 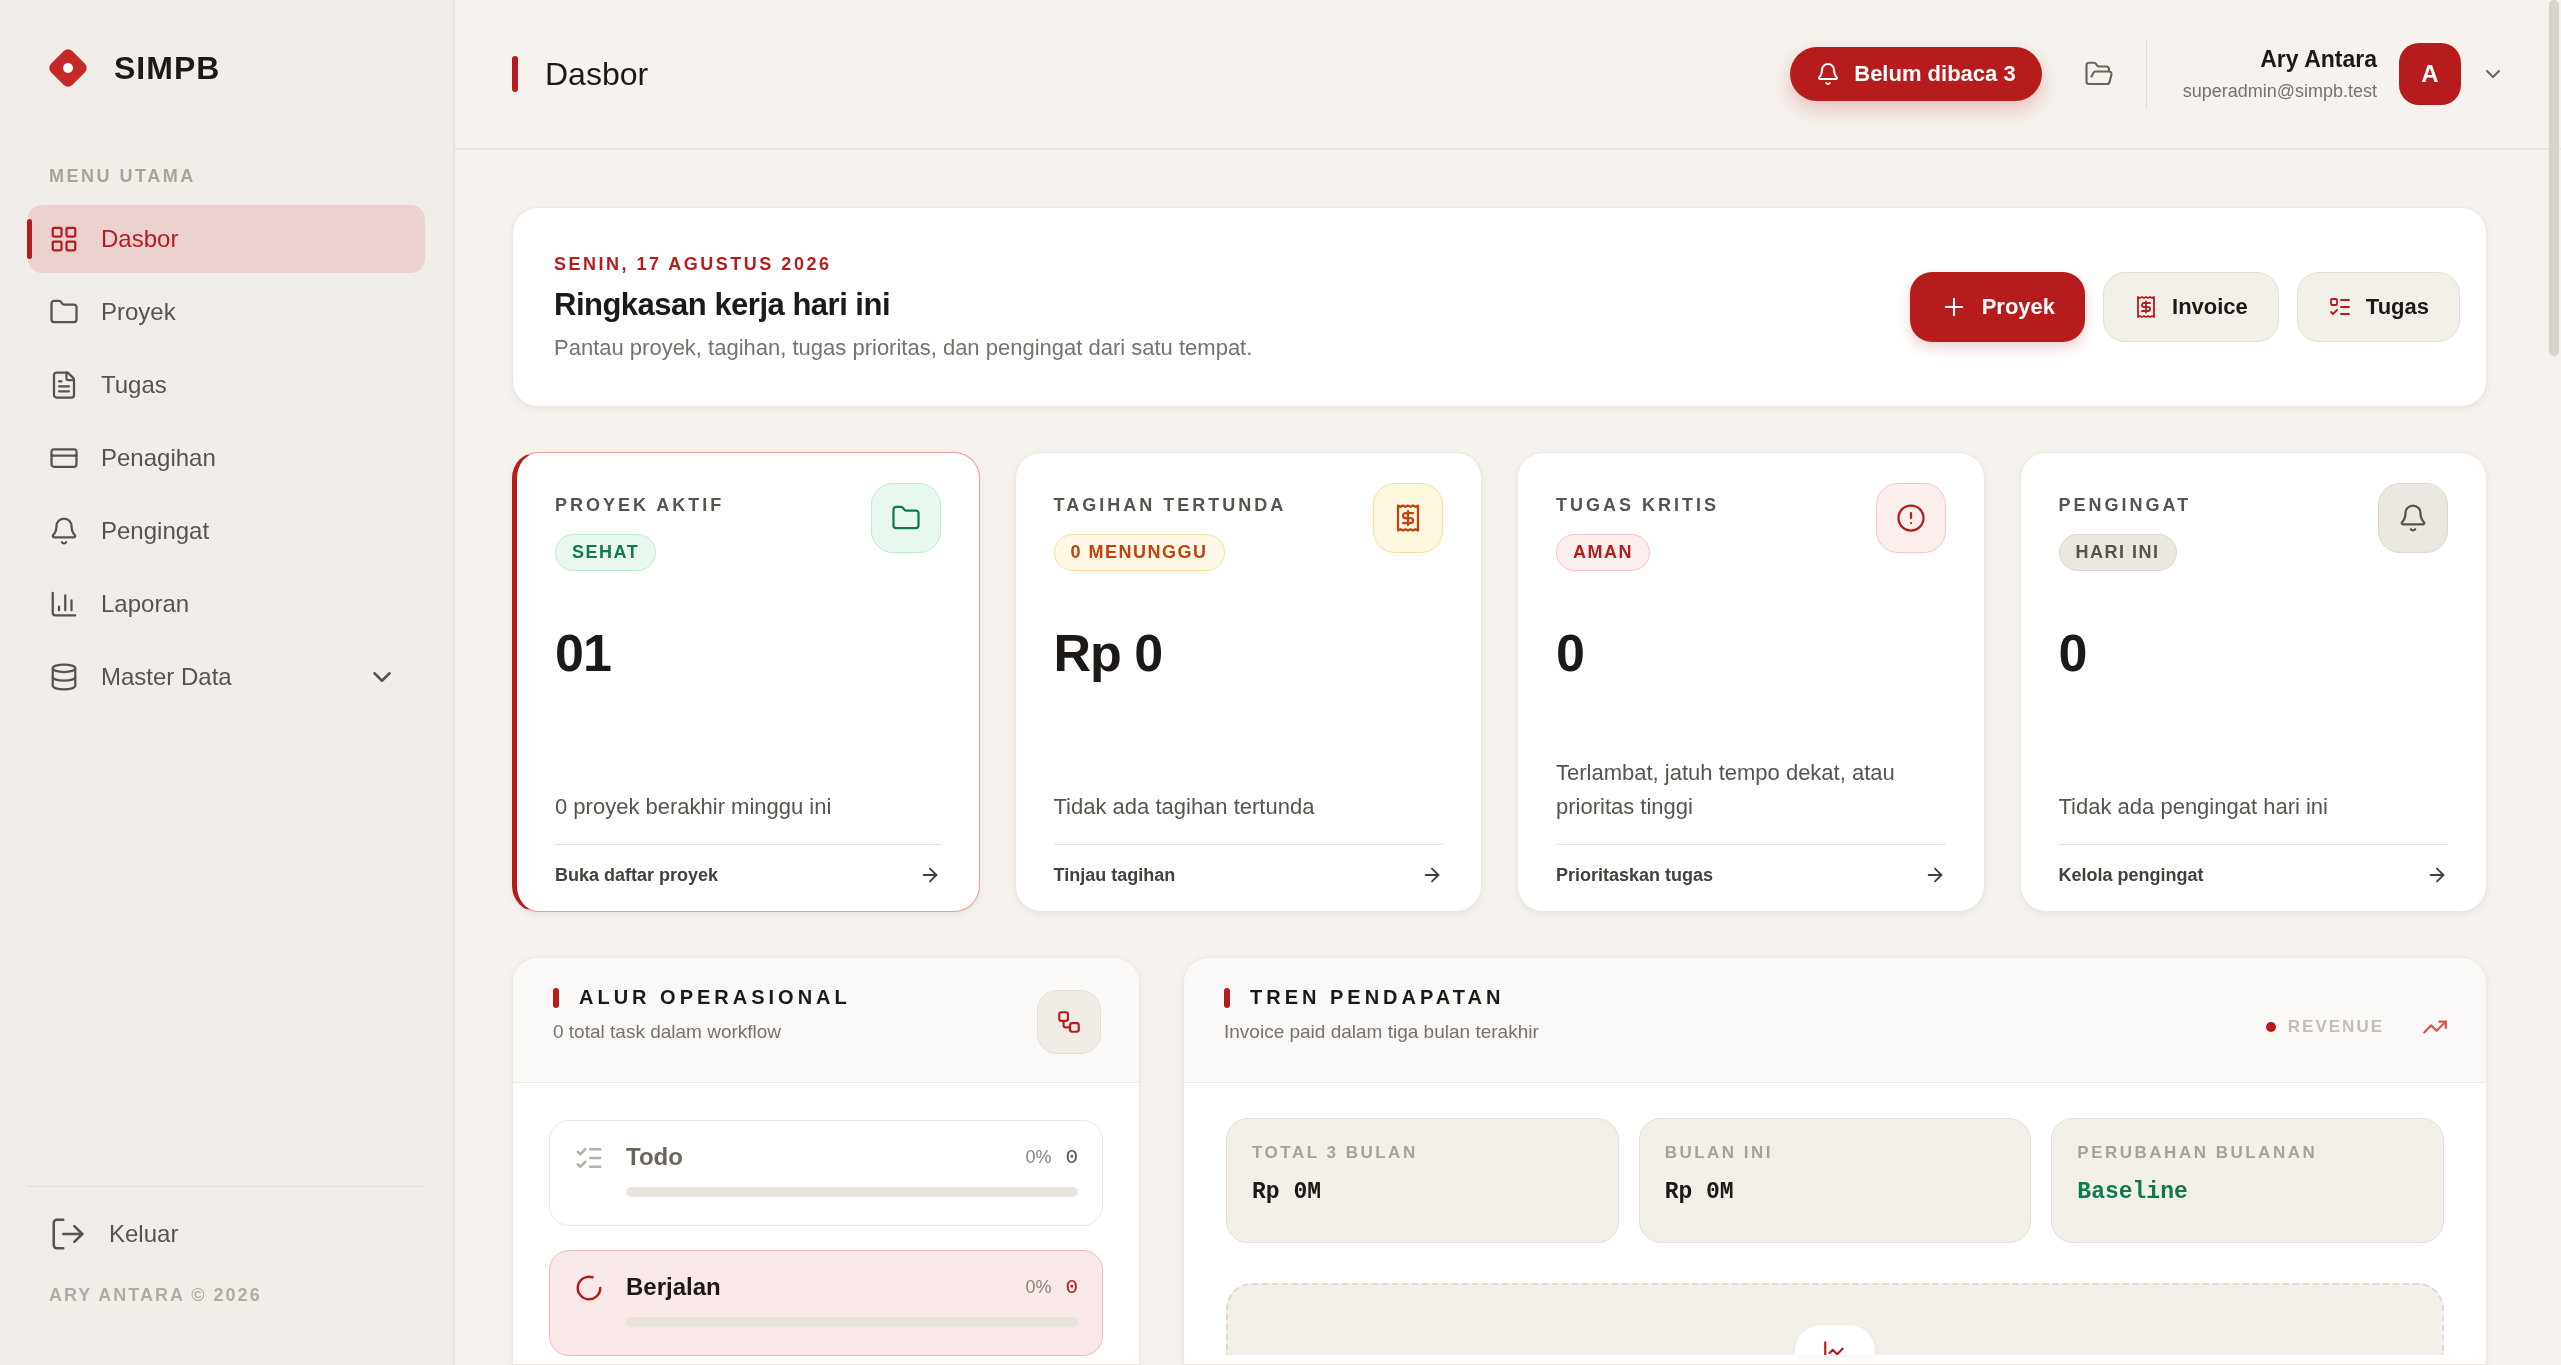 What do you see at coordinates (748, 878) in the screenshot?
I see `stat-link: Buka daftar proyek` at bounding box center [748, 878].